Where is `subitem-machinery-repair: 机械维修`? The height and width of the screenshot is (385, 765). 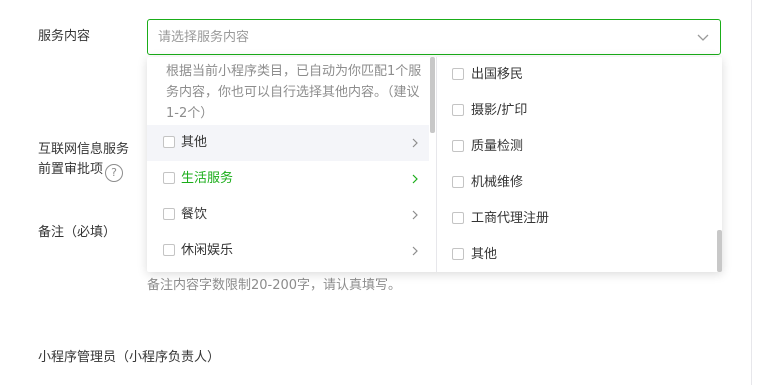 subitem-machinery-repair: 机械维修 is located at coordinates (576, 183).